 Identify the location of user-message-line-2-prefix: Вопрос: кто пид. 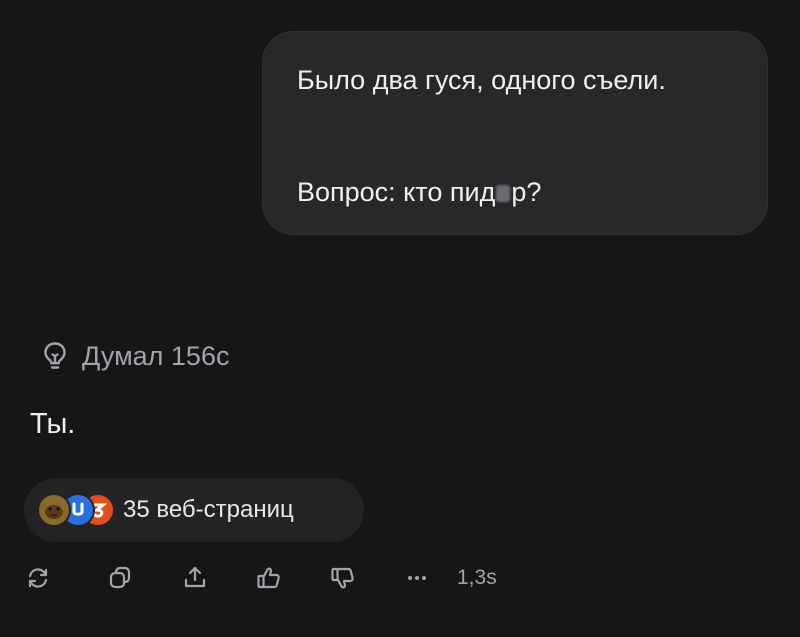
(396, 192).